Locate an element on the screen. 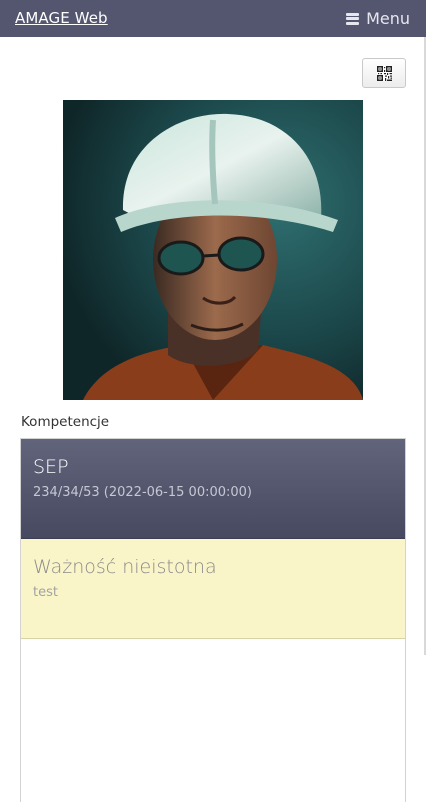  qr-code-button is located at coordinates (384, 73).